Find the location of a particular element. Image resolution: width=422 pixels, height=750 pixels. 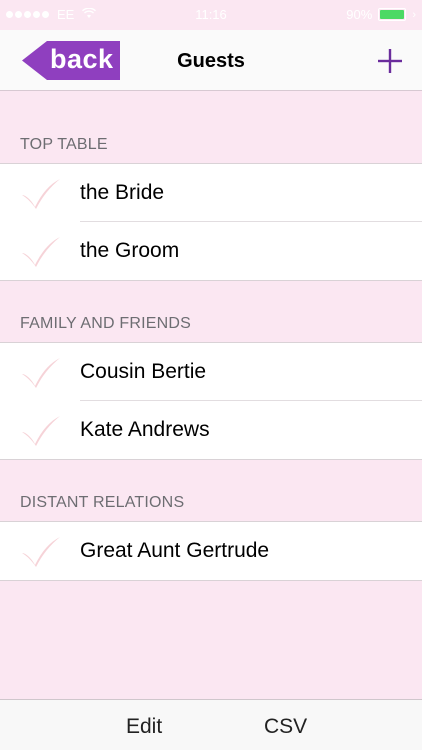

battery-icon is located at coordinates (392, 14).